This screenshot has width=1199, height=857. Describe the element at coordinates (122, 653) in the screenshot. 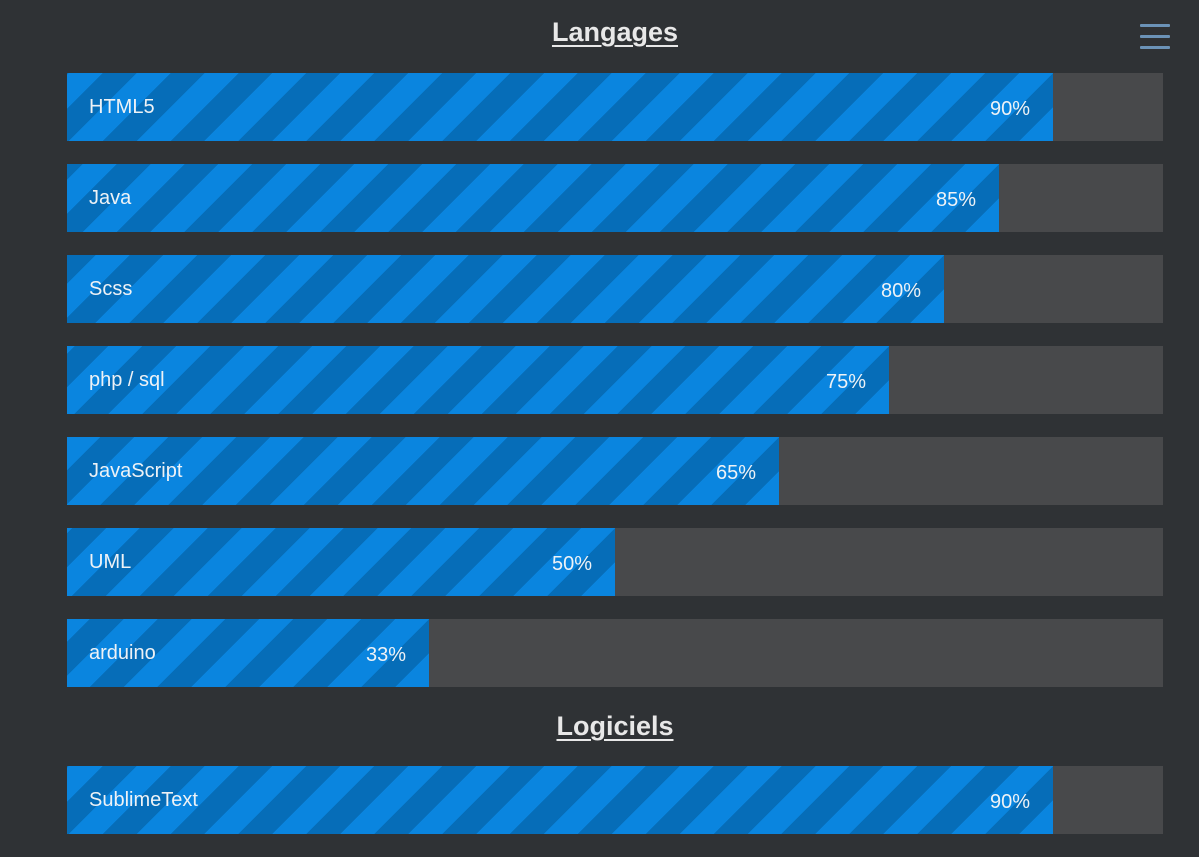

I see `skill-name: arduino` at that location.